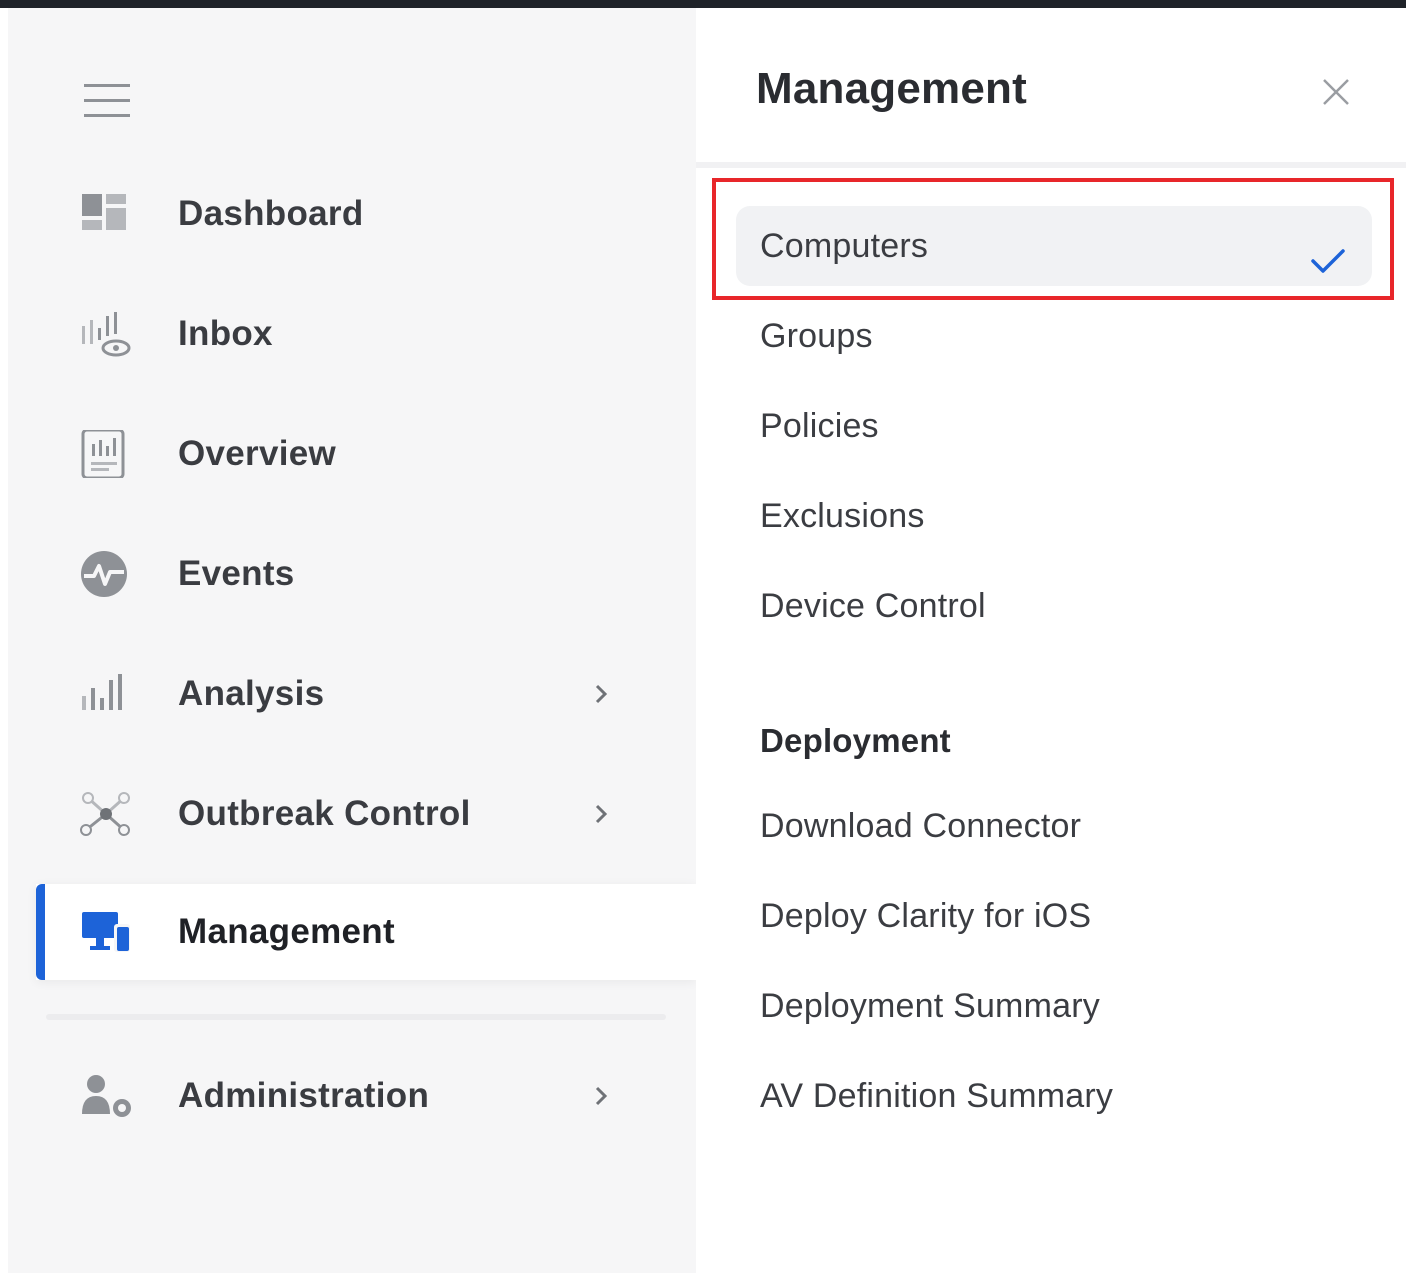 Image resolution: width=1406 pixels, height=1273 pixels. What do you see at coordinates (1054, 426) in the screenshot?
I see `menu-item-policies: Policies` at bounding box center [1054, 426].